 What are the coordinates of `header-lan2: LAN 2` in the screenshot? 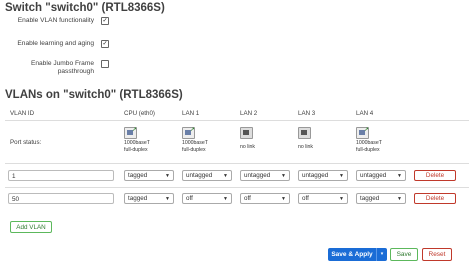 It's located at (249, 113).